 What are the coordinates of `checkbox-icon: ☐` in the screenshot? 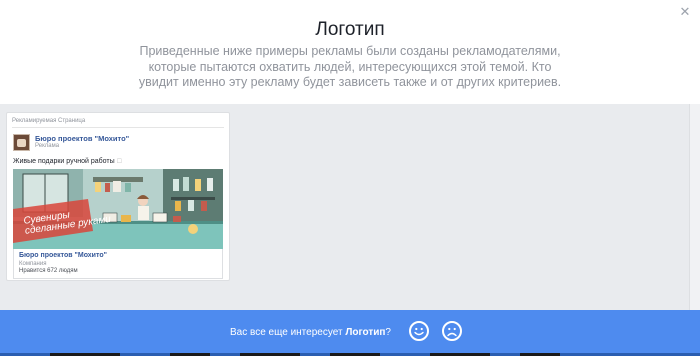 It's located at (119, 162).